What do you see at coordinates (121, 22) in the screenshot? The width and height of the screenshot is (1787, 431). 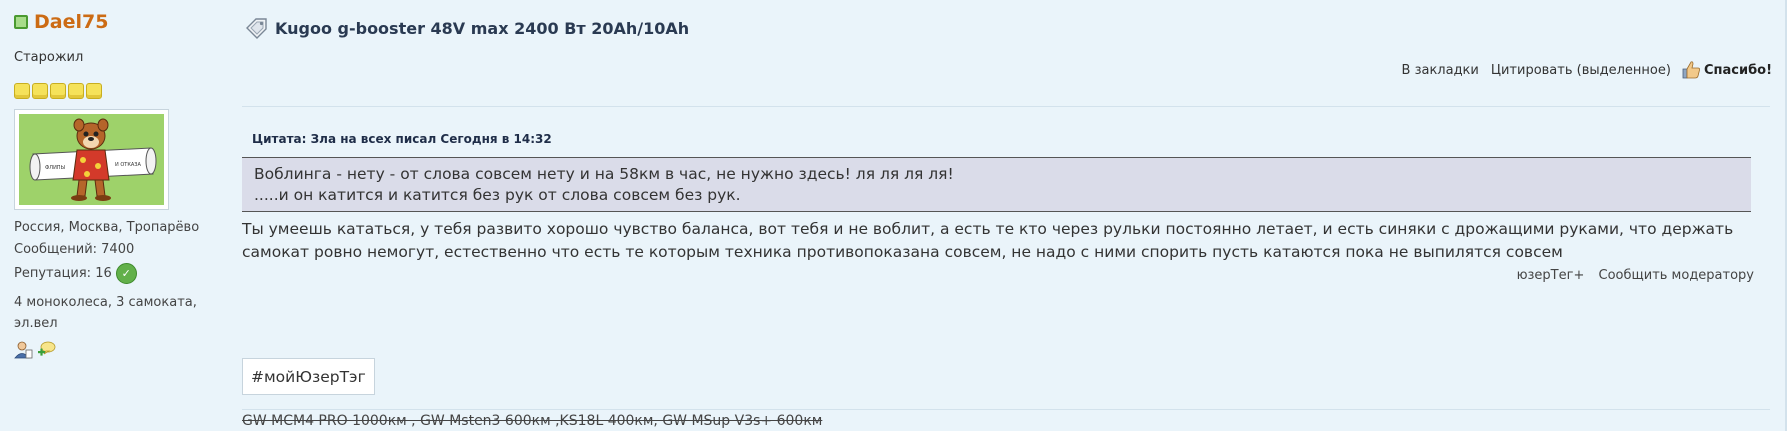 I see `username-row: Dael75` at bounding box center [121, 22].